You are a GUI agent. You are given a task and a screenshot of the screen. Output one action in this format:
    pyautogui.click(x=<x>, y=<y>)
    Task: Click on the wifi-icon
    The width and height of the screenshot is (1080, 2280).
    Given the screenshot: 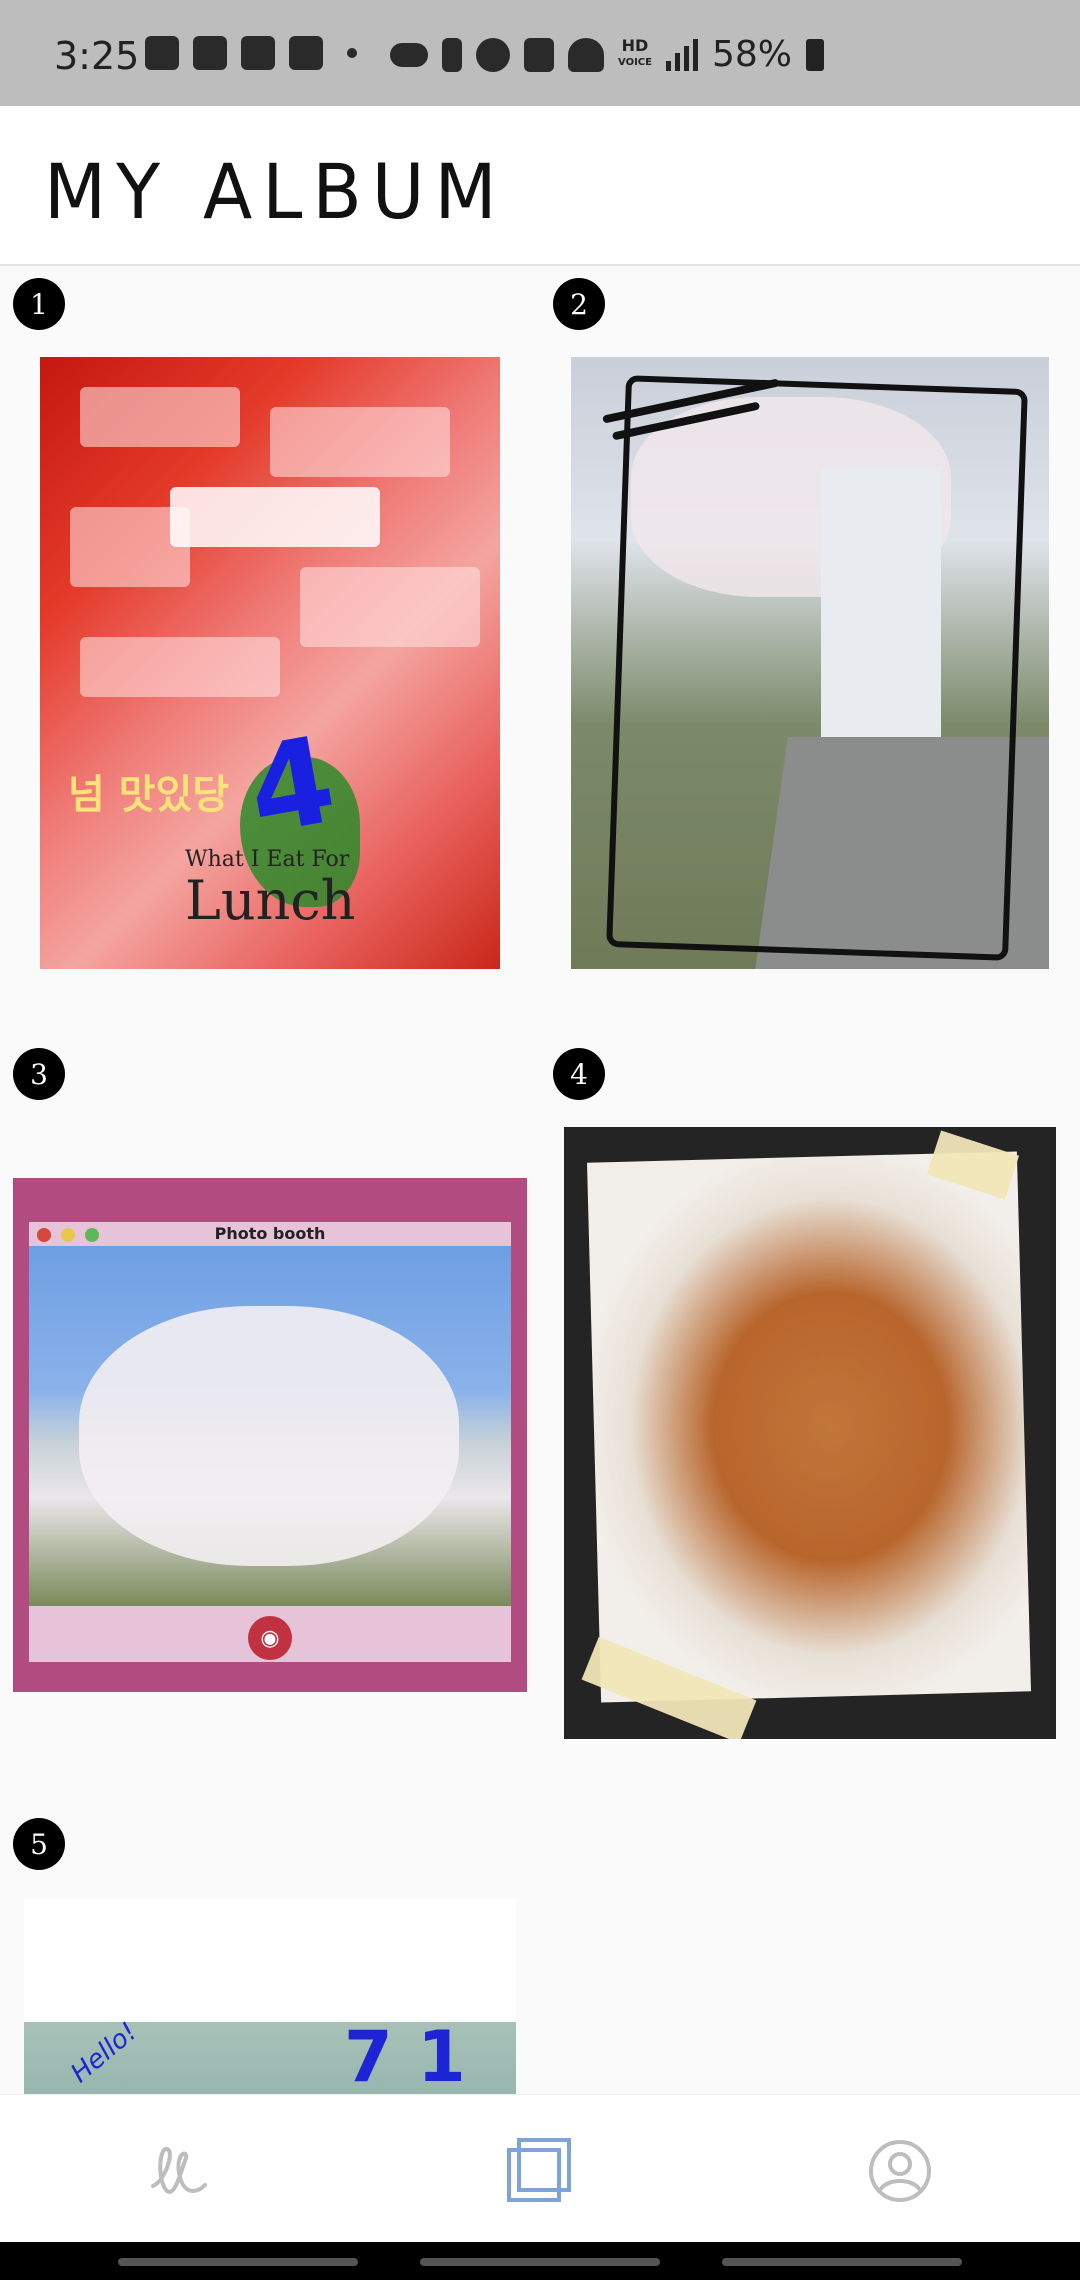 What is the action you would take?
    pyautogui.click(x=586, y=54)
    